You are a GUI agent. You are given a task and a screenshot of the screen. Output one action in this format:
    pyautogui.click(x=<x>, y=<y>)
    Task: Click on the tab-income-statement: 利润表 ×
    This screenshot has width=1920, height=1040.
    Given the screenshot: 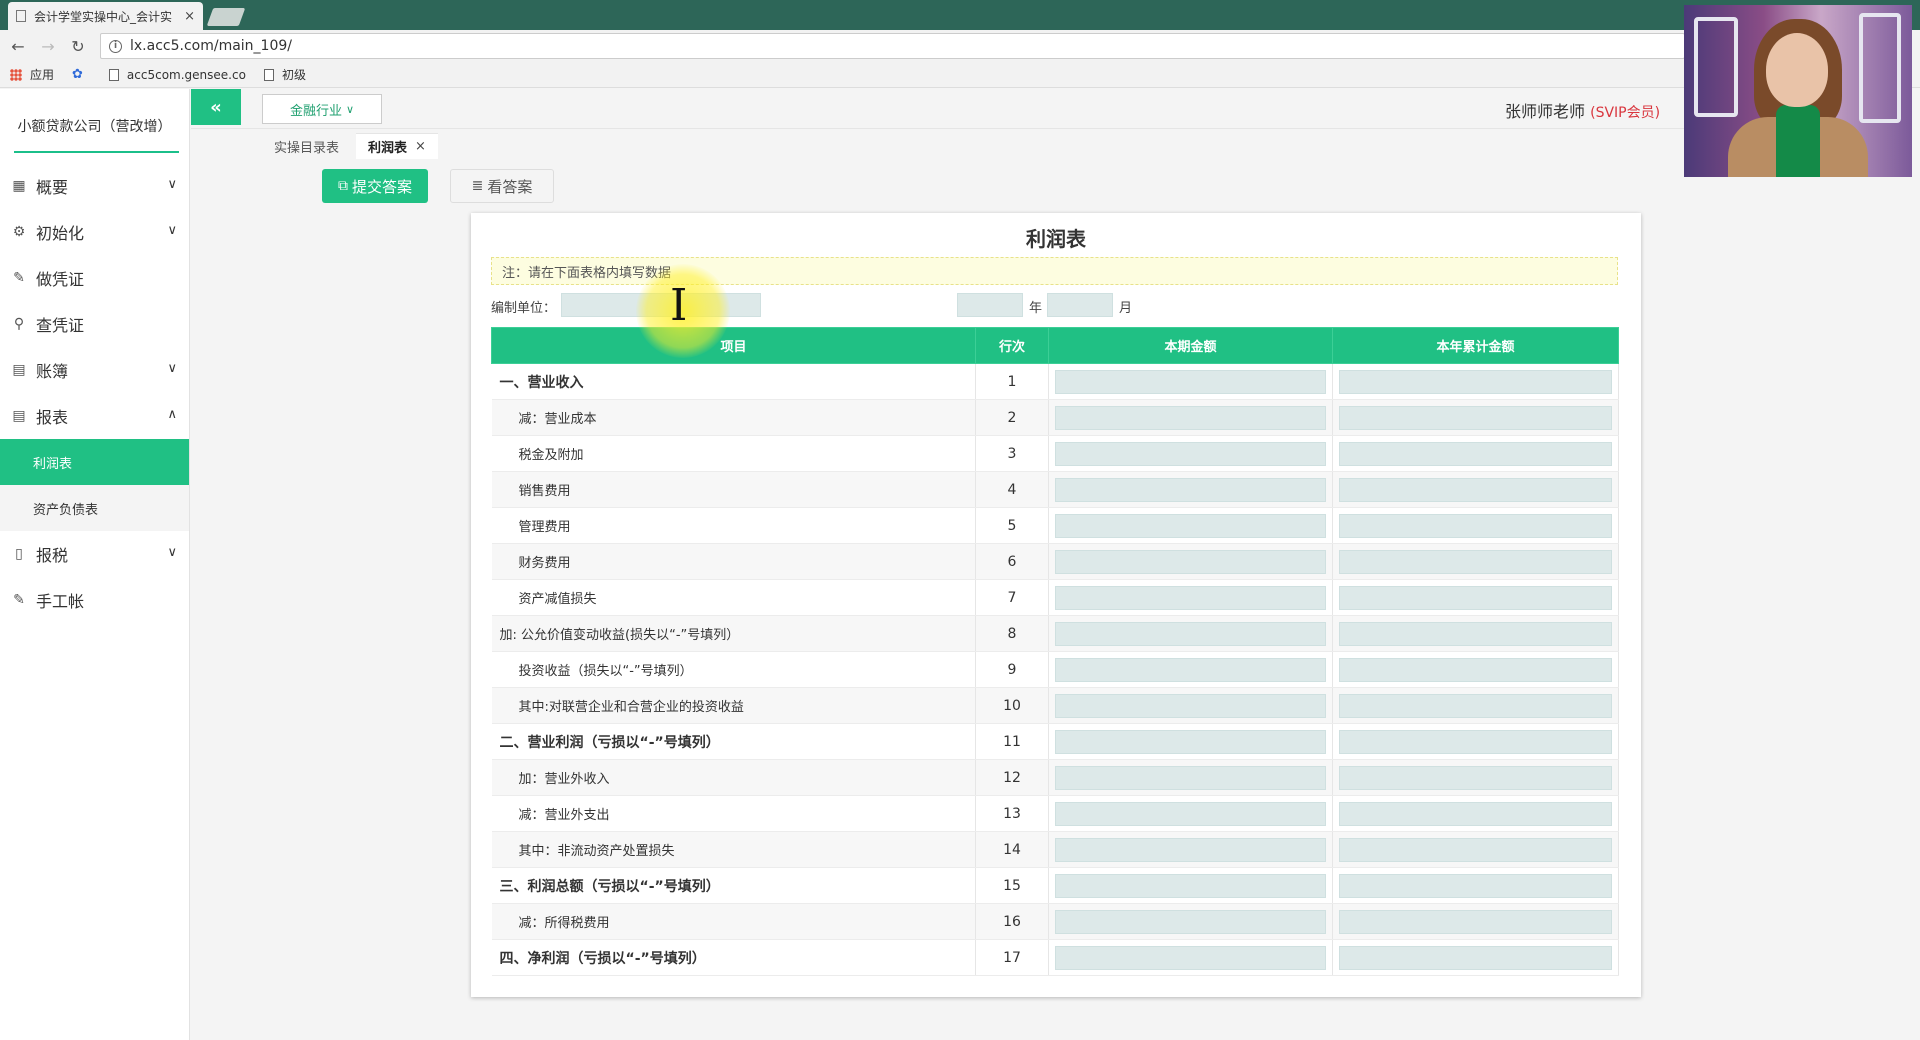 What is the action you would take?
    pyautogui.click(x=397, y=146)
    